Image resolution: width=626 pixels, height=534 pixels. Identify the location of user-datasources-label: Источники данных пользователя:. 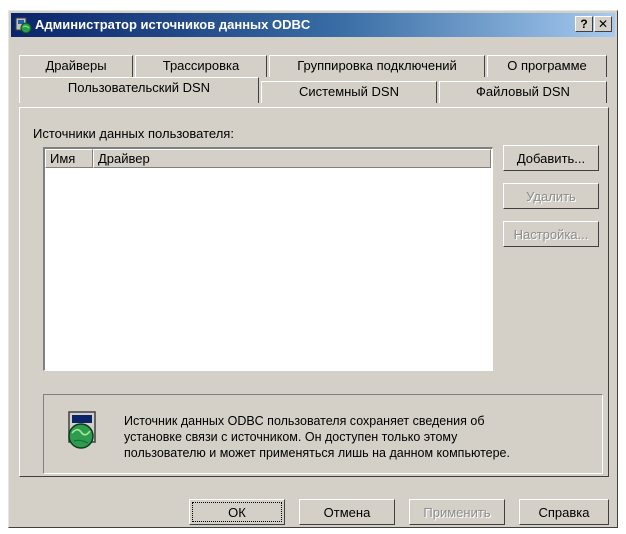
(133, 133).